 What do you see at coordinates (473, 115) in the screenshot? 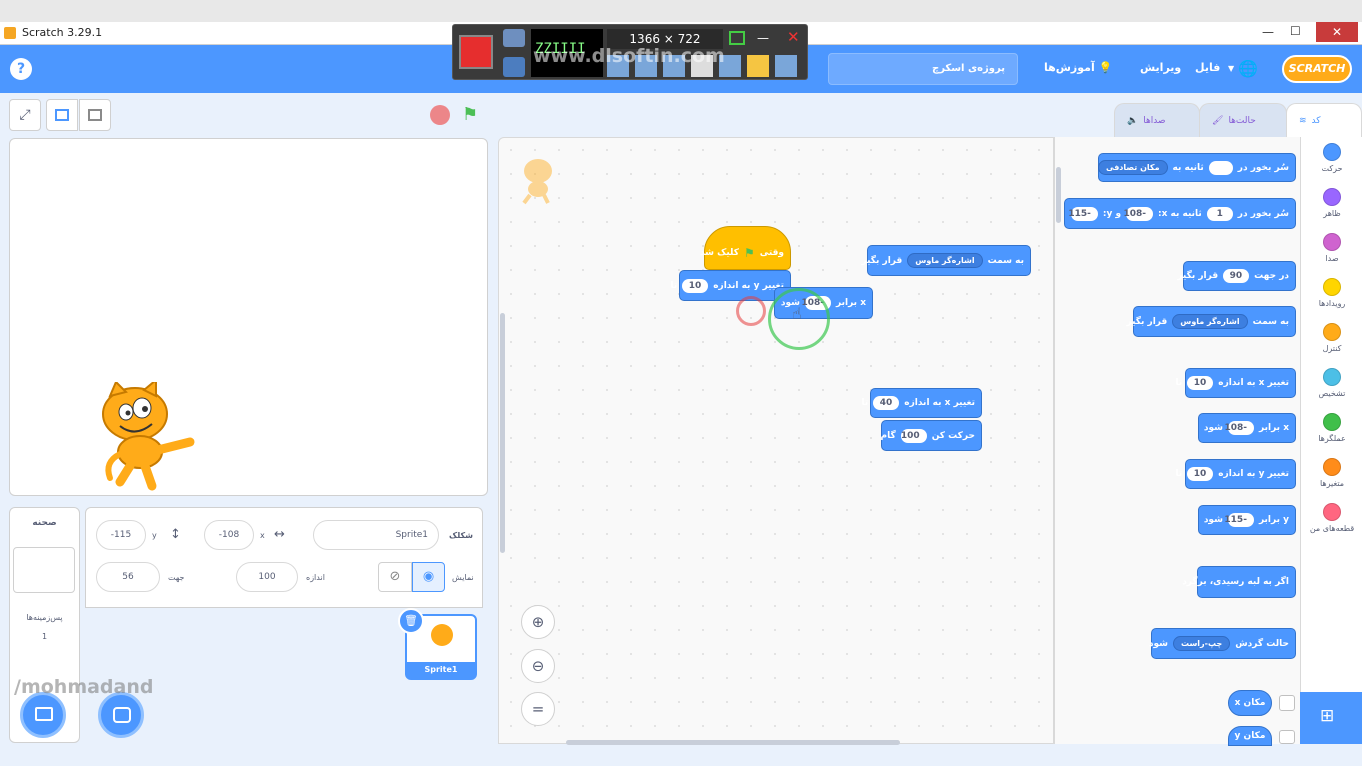
I see `green-flag-icon: ⚑` at bounding box center [473, 115].